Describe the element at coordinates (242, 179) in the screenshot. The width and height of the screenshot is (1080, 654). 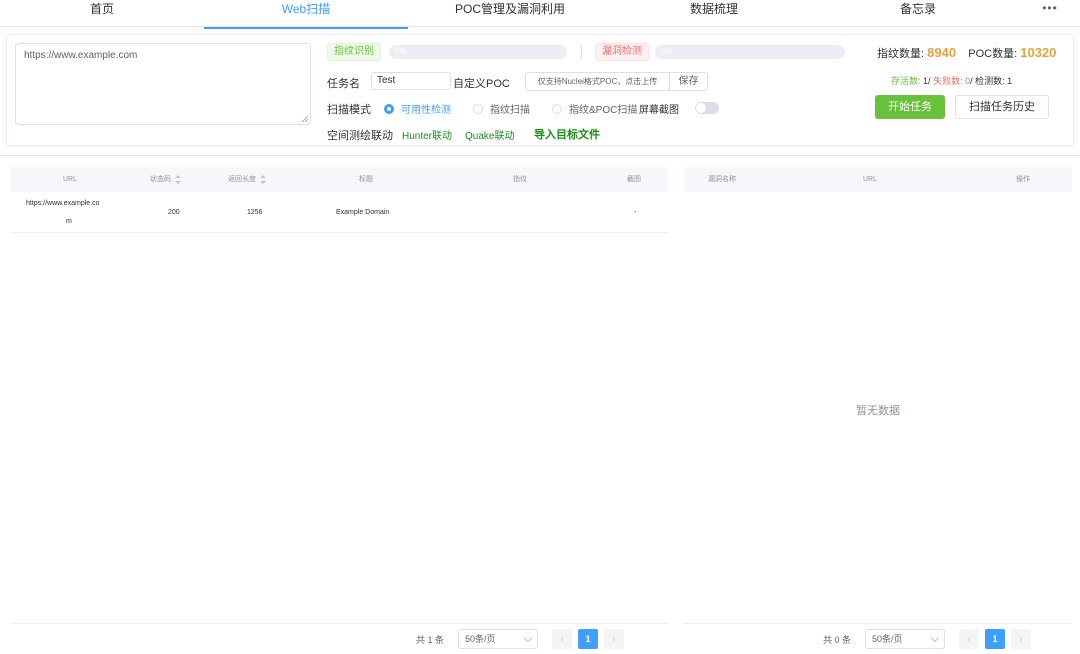
I see `col-response-length-label: 返回长度` at that location.